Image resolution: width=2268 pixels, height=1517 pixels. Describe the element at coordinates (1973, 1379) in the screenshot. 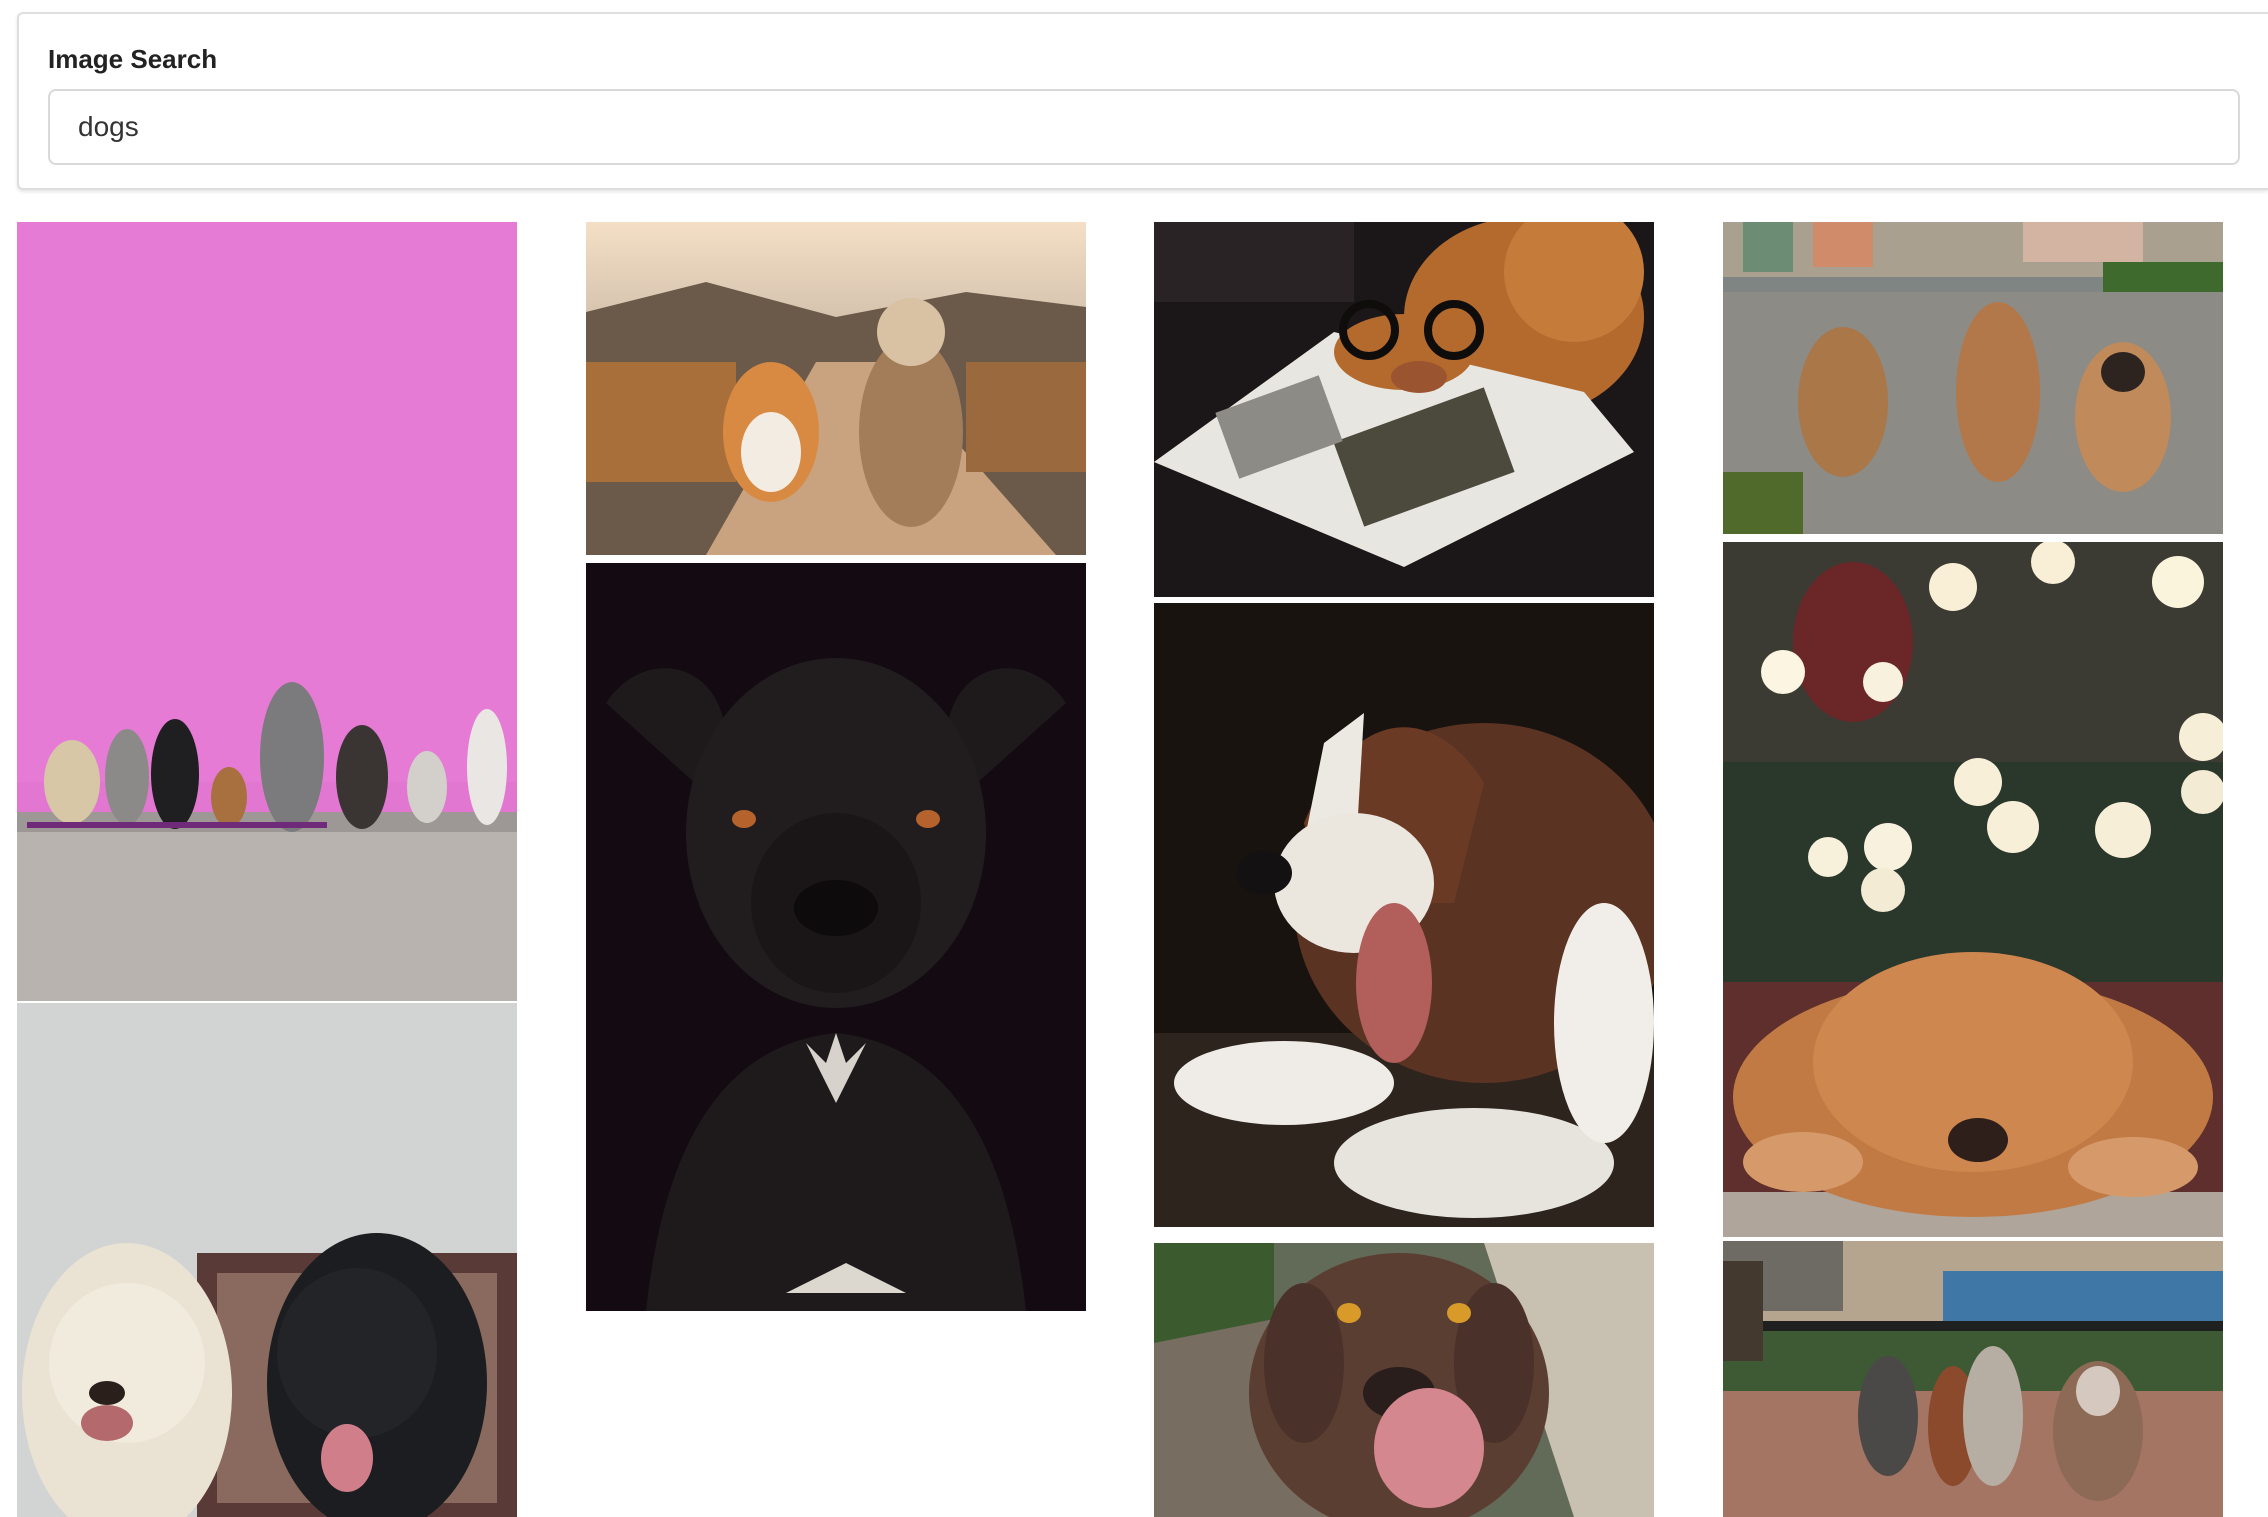

I see `image-dogs-on-leash-park` at that location.